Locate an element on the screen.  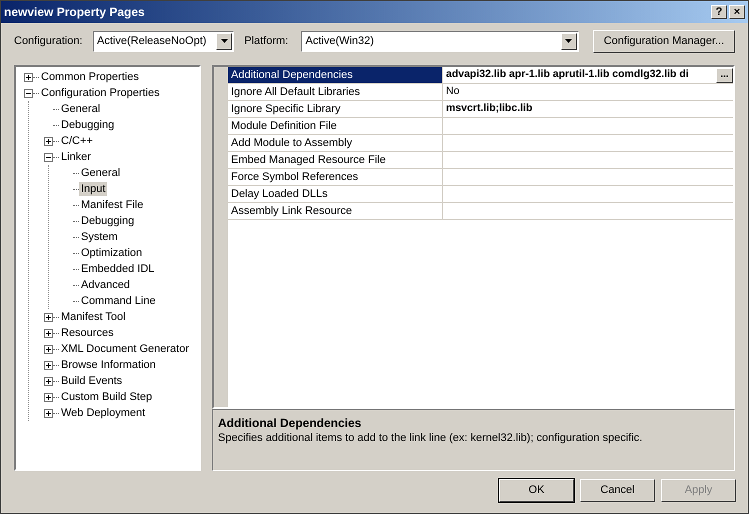
tree-item: Resources is located at coordinates (87, 333).